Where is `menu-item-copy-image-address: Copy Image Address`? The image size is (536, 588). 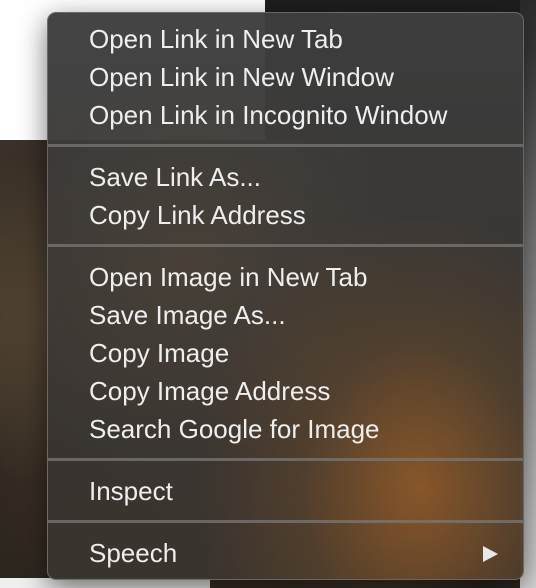
menu-item-copy-image-address: Copy Image Address is located at coordinates (285, 391).